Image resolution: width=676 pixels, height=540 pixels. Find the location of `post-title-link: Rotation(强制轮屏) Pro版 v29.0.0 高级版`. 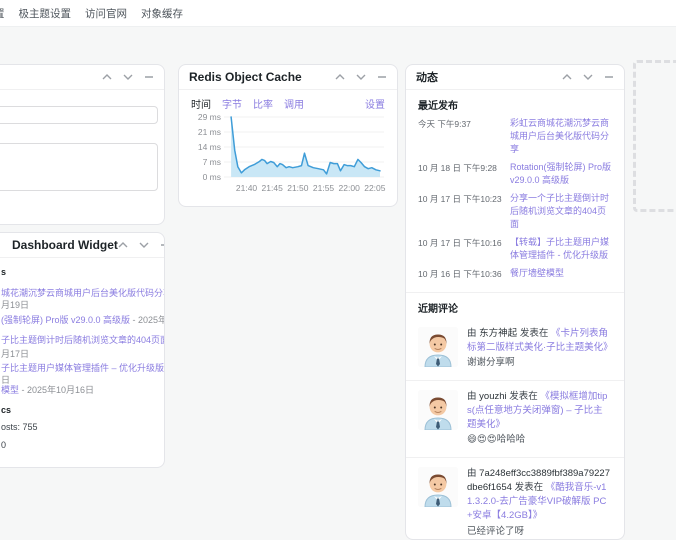

post-title-link: Rotation(强制轮屏) Pro版 v29.0.0 高级版 is located at coordinates (561, 174).